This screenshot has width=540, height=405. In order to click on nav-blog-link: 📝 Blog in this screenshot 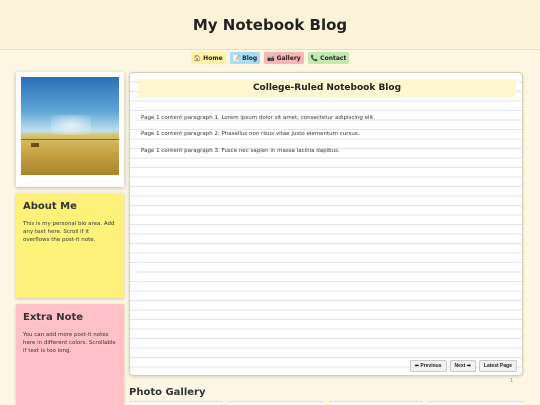, I will do `click(245, 58)`.